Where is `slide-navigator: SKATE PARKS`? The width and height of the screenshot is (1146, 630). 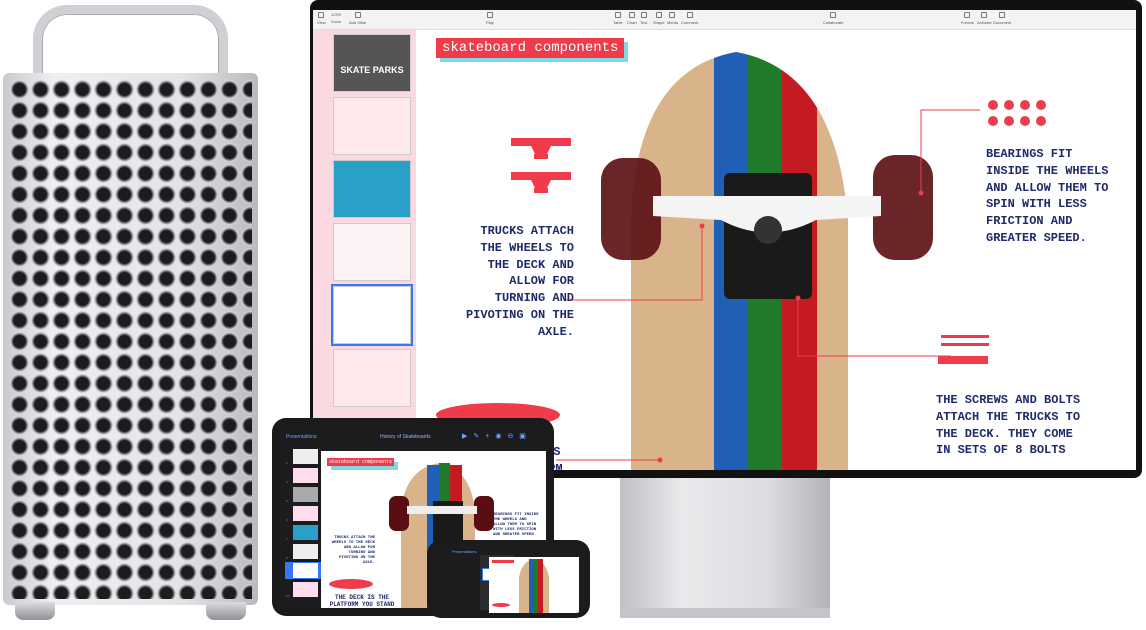
slide-navigator: SKATE PARKS is located at coordinates (364, 250).